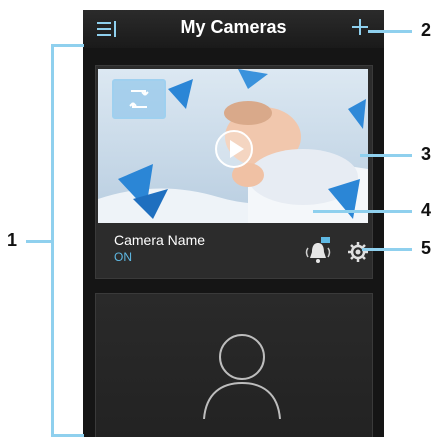  I want to click on callout-5-leader, so click(387, 249).